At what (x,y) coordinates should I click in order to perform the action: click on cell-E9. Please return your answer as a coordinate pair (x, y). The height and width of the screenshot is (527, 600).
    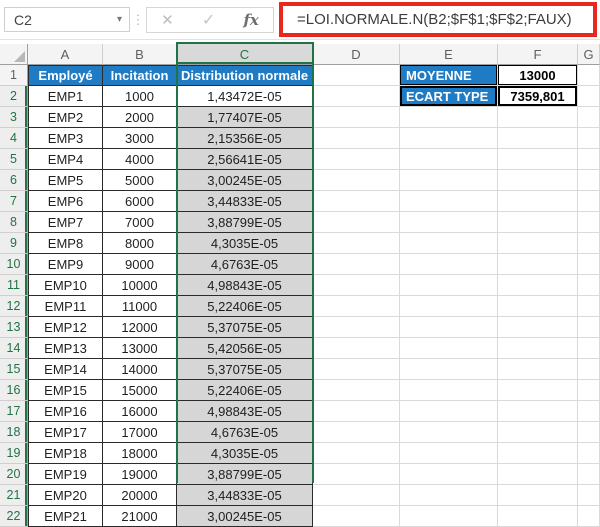
    Looking at the image, I should click on (449, 243).